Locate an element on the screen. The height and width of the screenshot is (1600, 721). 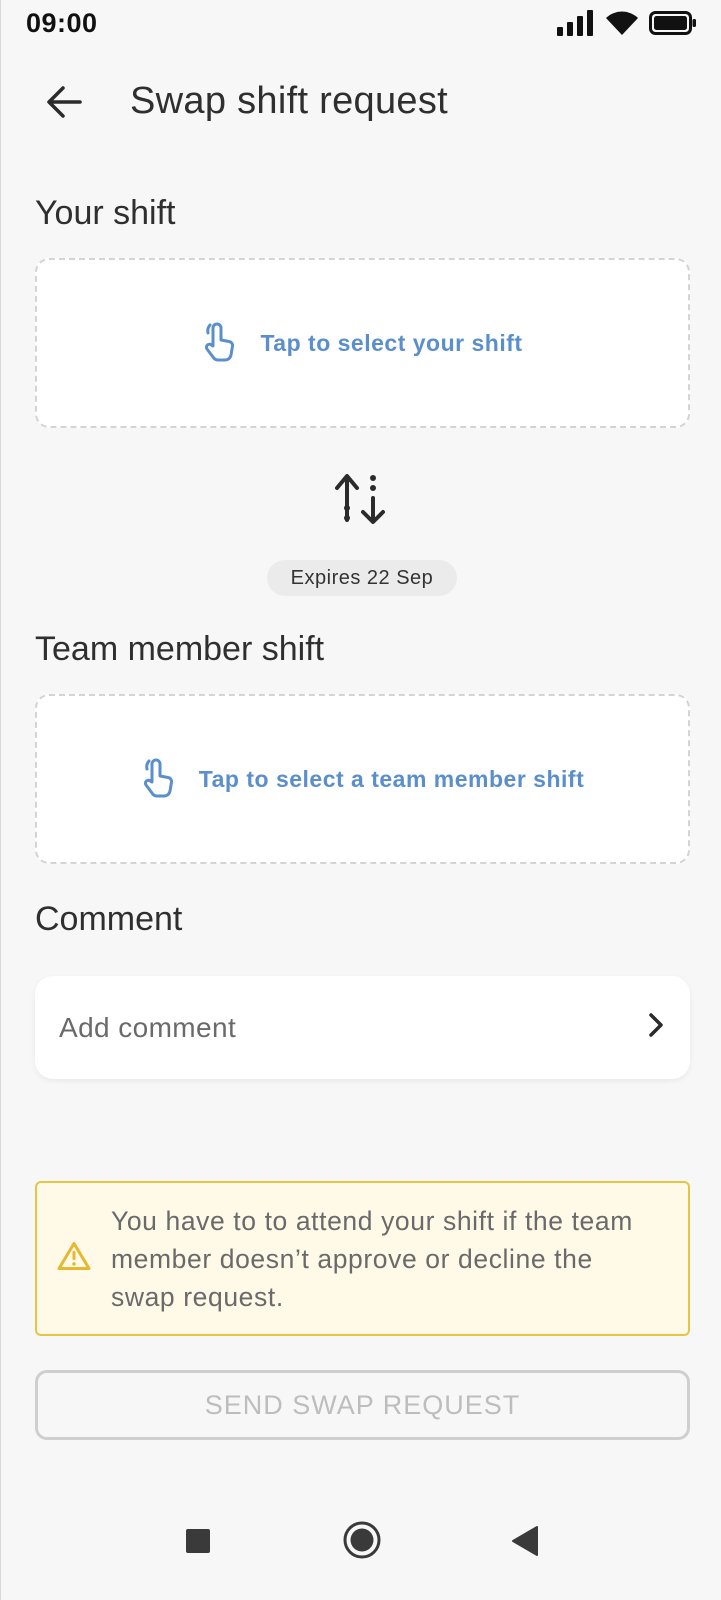
comment-title: Comment is located at coordinates (109, 919).